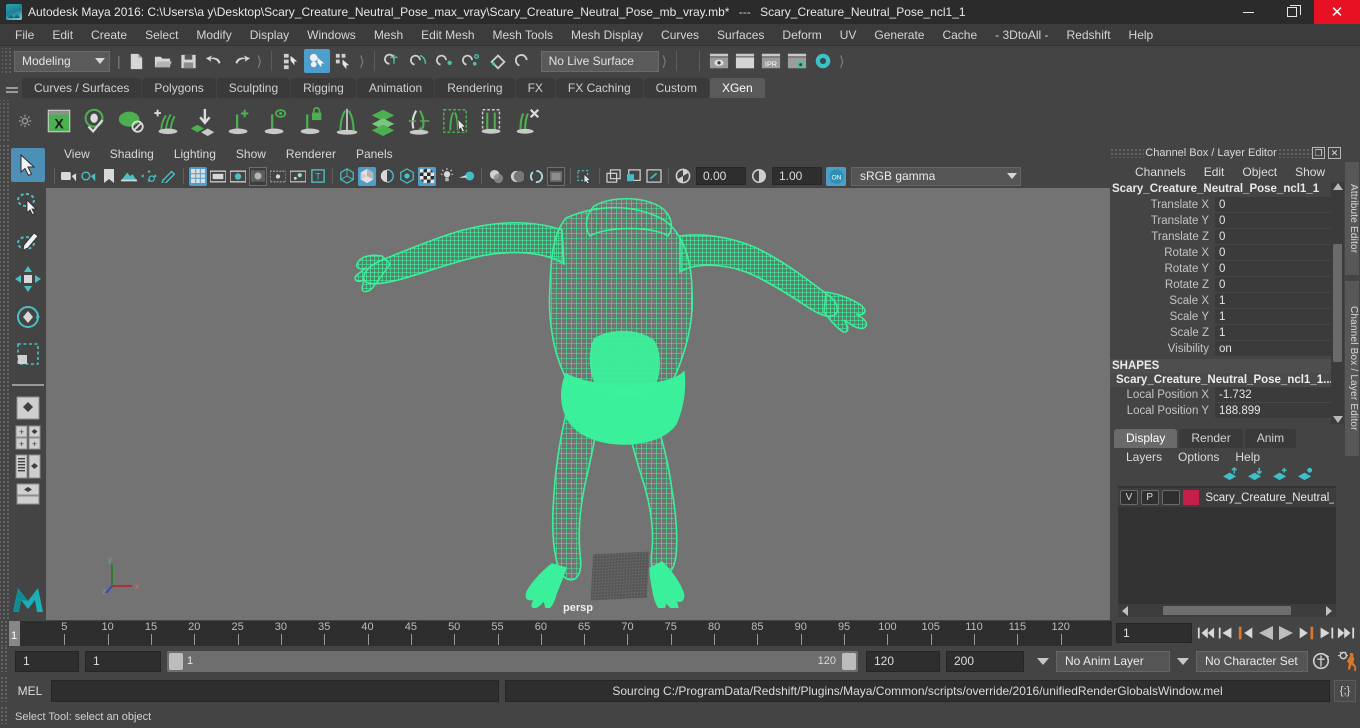 This screenshot has height=728, width=1360. I want to click on undock-icon: ❐, so click(1318, 153).